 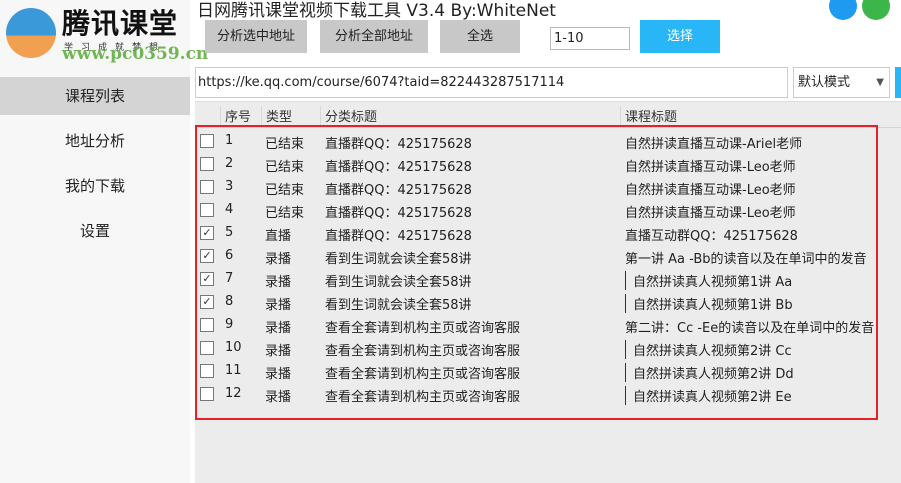 I want to click on logo: 腾讯课堂 学习成就梦想 www.pc0359.cn, so click(x=104, y=35).